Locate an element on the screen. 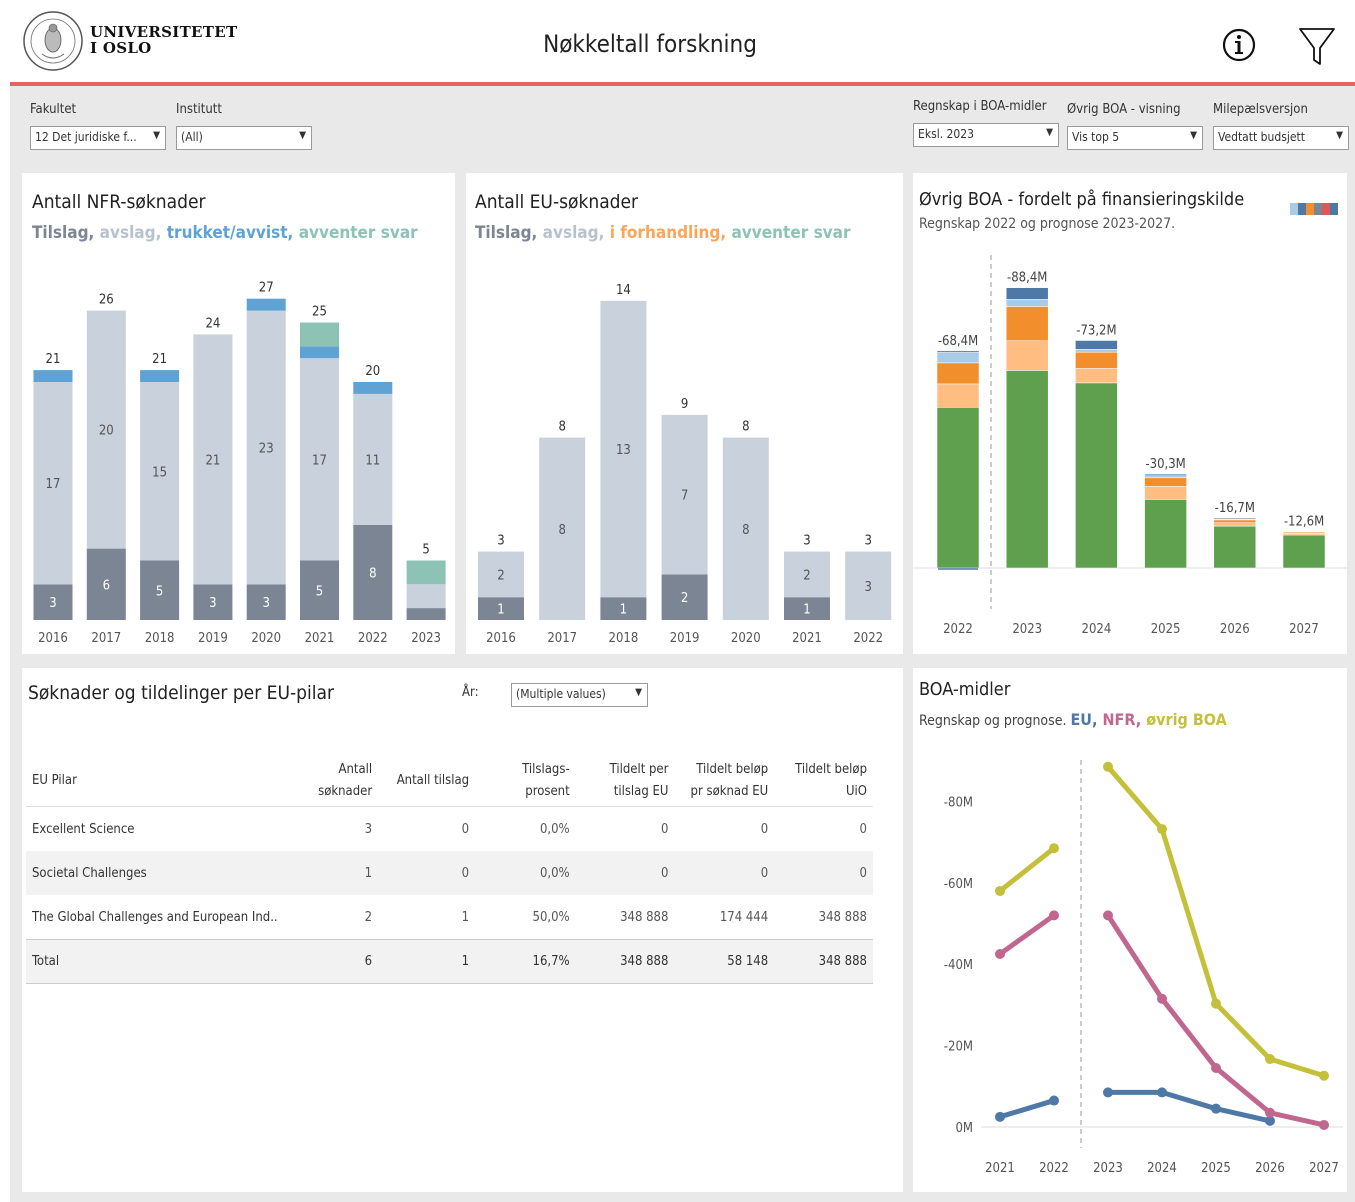 This screenshot has width=1355, height=1202. x-tick-label: 2027 is located at coordinates (1304, 629).